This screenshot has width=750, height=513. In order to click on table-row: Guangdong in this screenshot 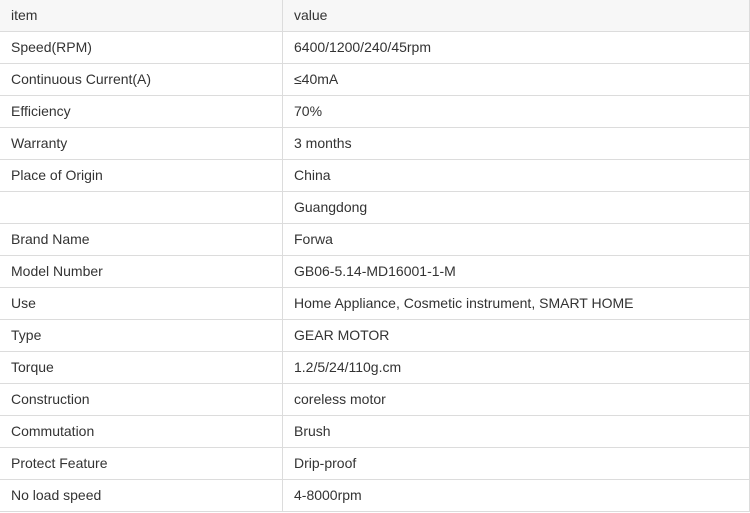, I will do `click(375, 207)`.